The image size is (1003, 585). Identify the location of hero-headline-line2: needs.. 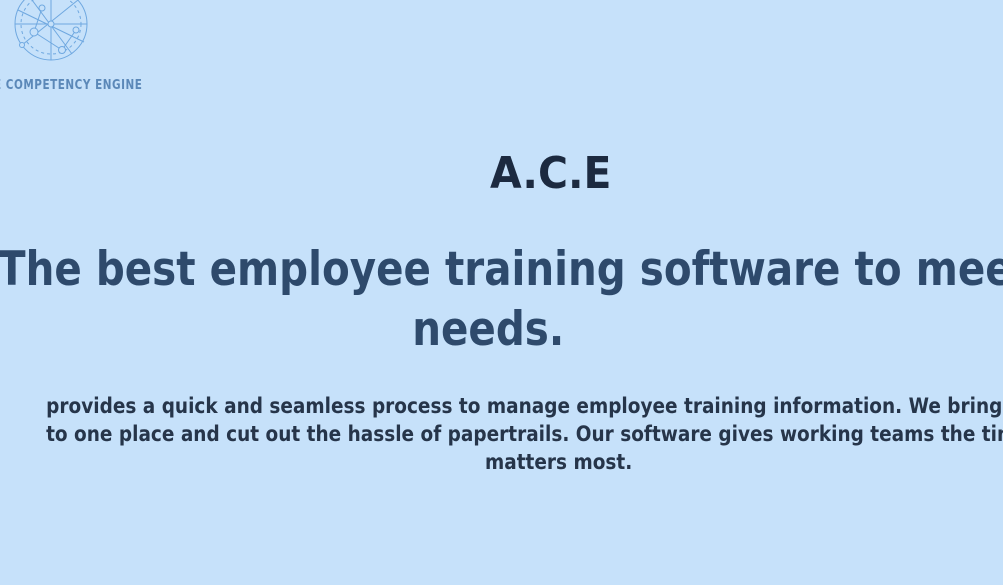
(488, 329).